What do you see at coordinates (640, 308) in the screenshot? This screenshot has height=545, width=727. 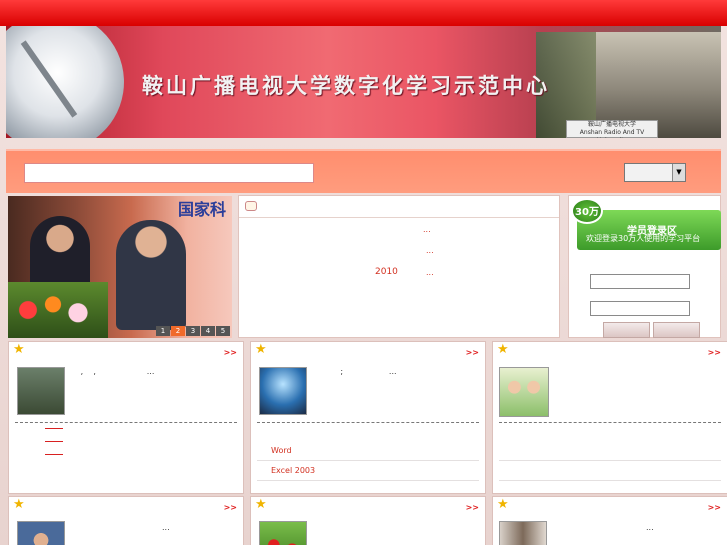 I see `password-field` at bounding box center [640, 308].